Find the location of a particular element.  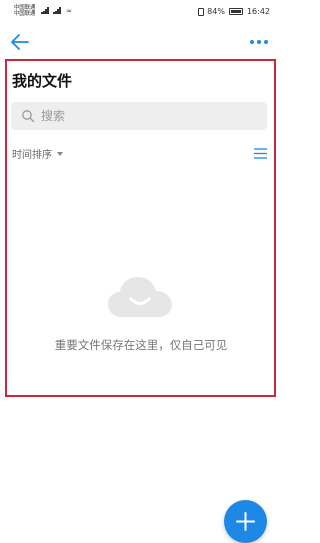

status-right: 84% 16:42 is located at coordinates (234, 11).